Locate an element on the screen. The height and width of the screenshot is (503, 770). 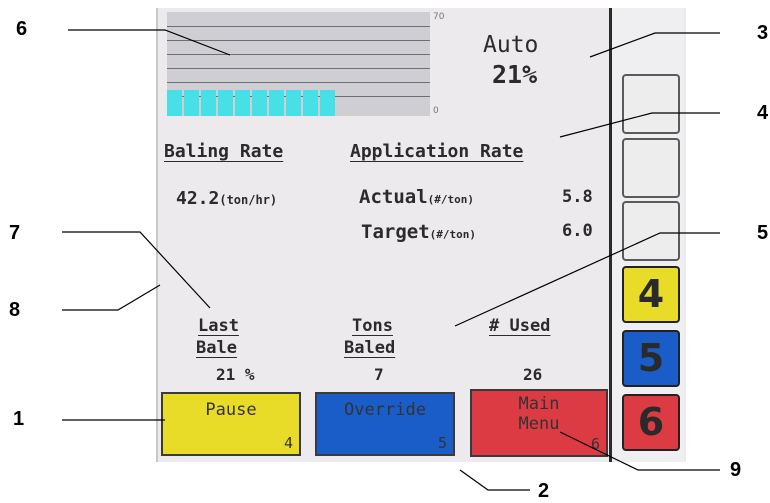
callout-9: 9 is located at coordinates (736, 470).